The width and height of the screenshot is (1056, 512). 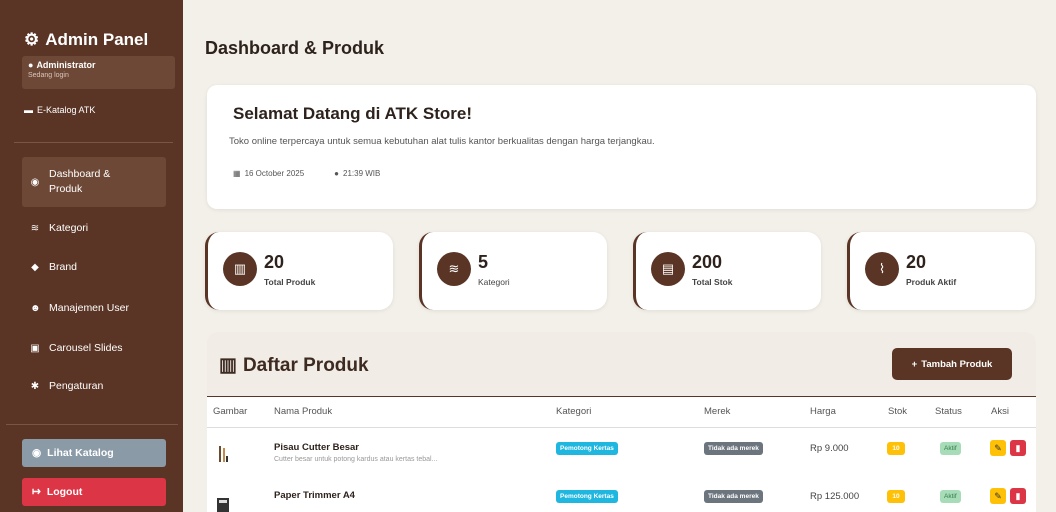 I want to click on stat-card-total-produk: ▥ 20 Total Produk, so click(x=299, y=271).